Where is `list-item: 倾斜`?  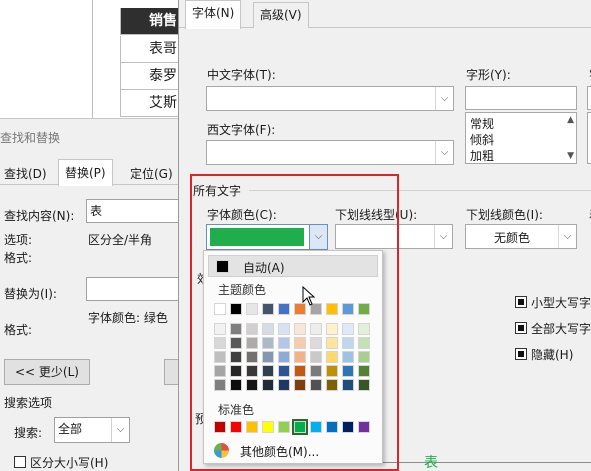
list-item: 倾斜 is located at coordinates (482, 139).